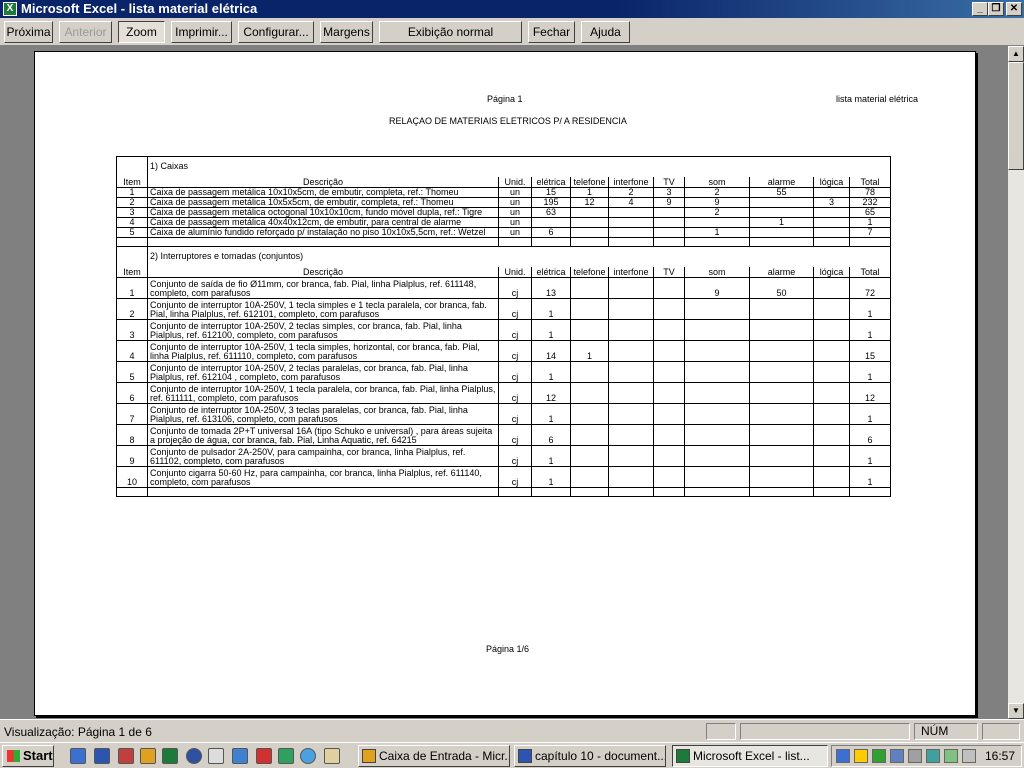  I want to click on cell-item: 5, so click(132, 232).